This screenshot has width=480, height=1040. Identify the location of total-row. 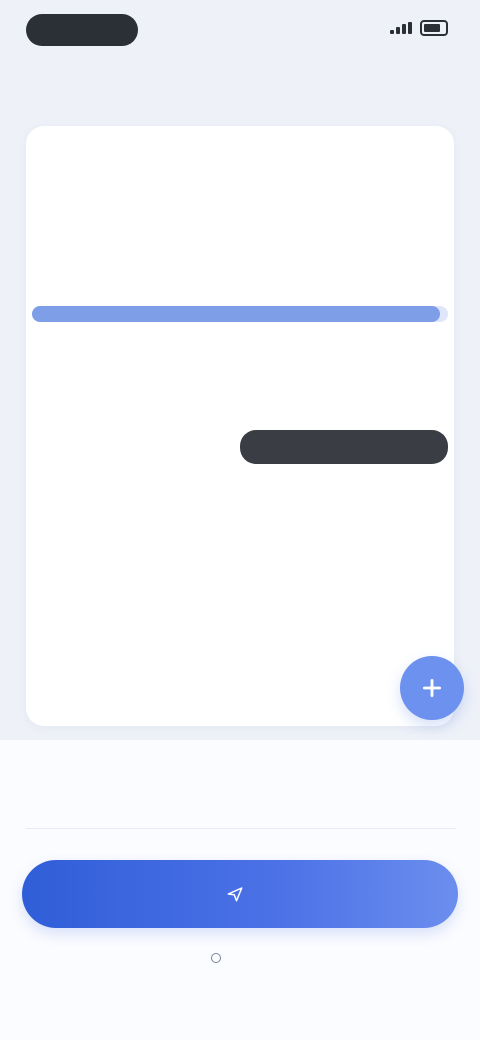
(240, 798).